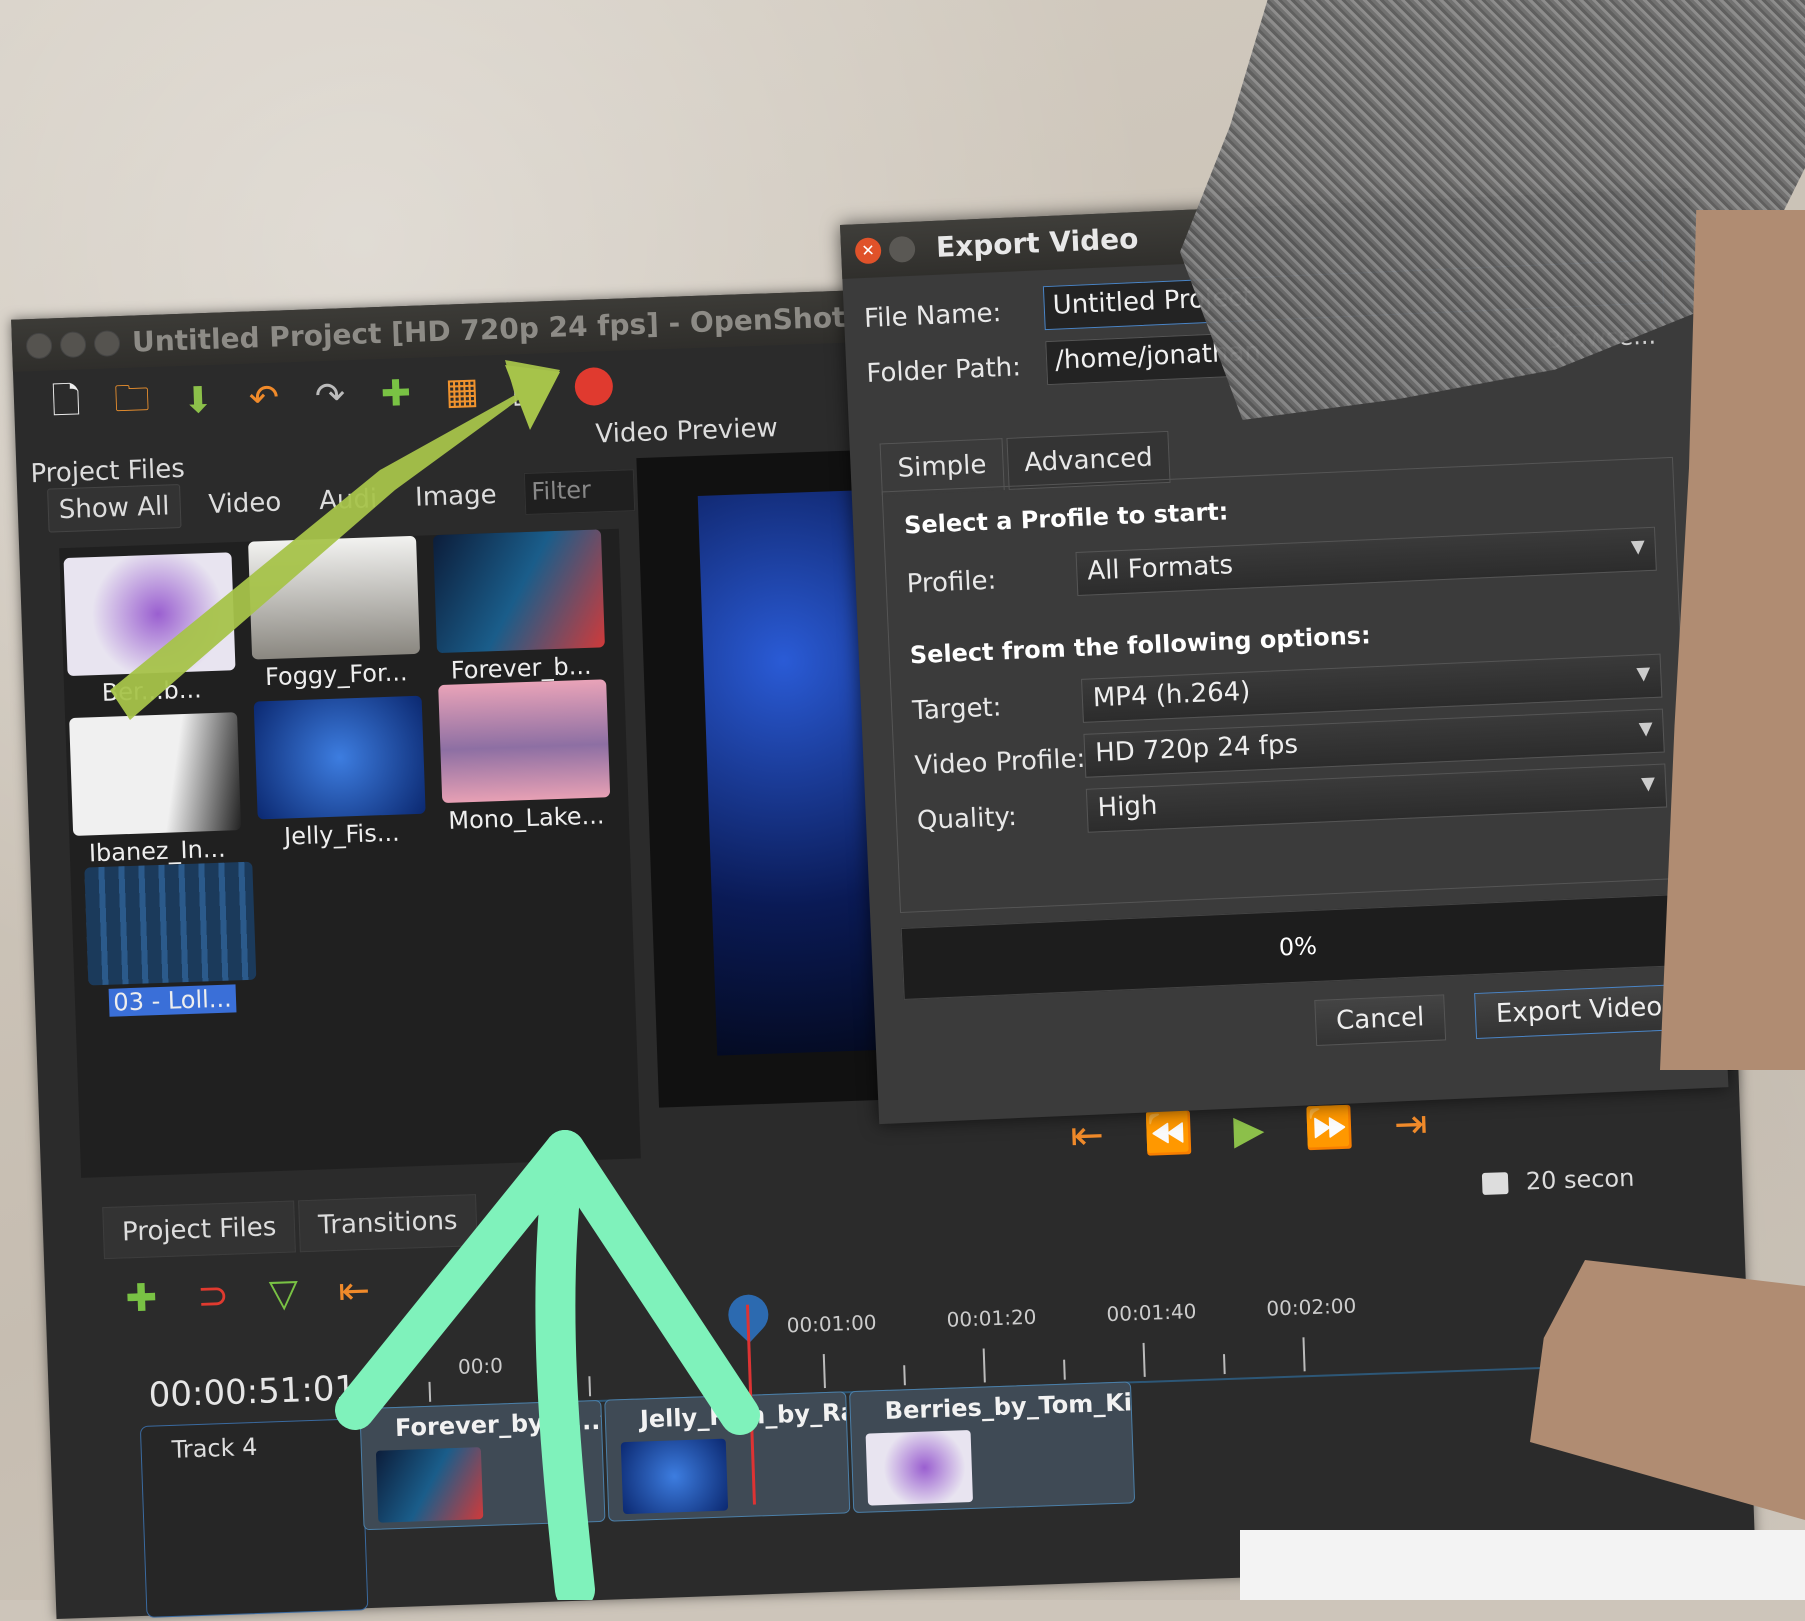 This screenshot has height=1621, width=1805. Describe the element at coordinates (1249, 1131) in the screenshot. I see `play-icon: ▶` at that location.